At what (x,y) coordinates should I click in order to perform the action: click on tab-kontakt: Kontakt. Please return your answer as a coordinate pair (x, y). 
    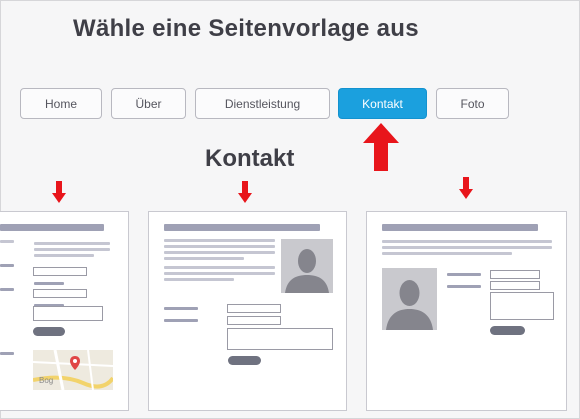
    Looking at the image, I should click on (382, 103).